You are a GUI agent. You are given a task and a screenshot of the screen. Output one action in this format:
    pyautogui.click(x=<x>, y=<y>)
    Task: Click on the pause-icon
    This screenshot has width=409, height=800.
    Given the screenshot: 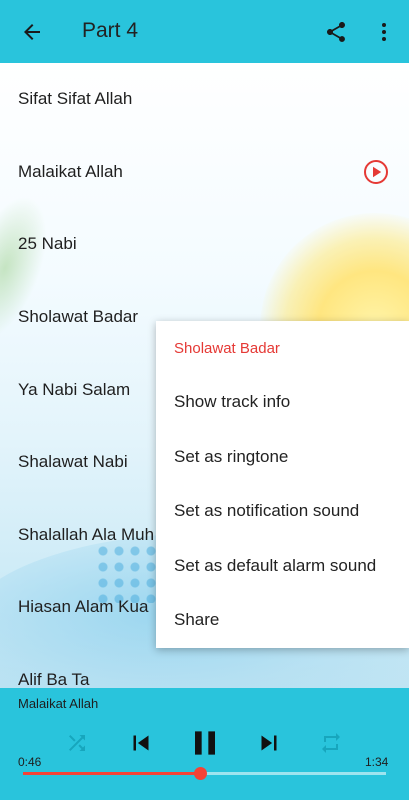 What is the action you would take?
    pyautogui.click(x=205, y=743)
    